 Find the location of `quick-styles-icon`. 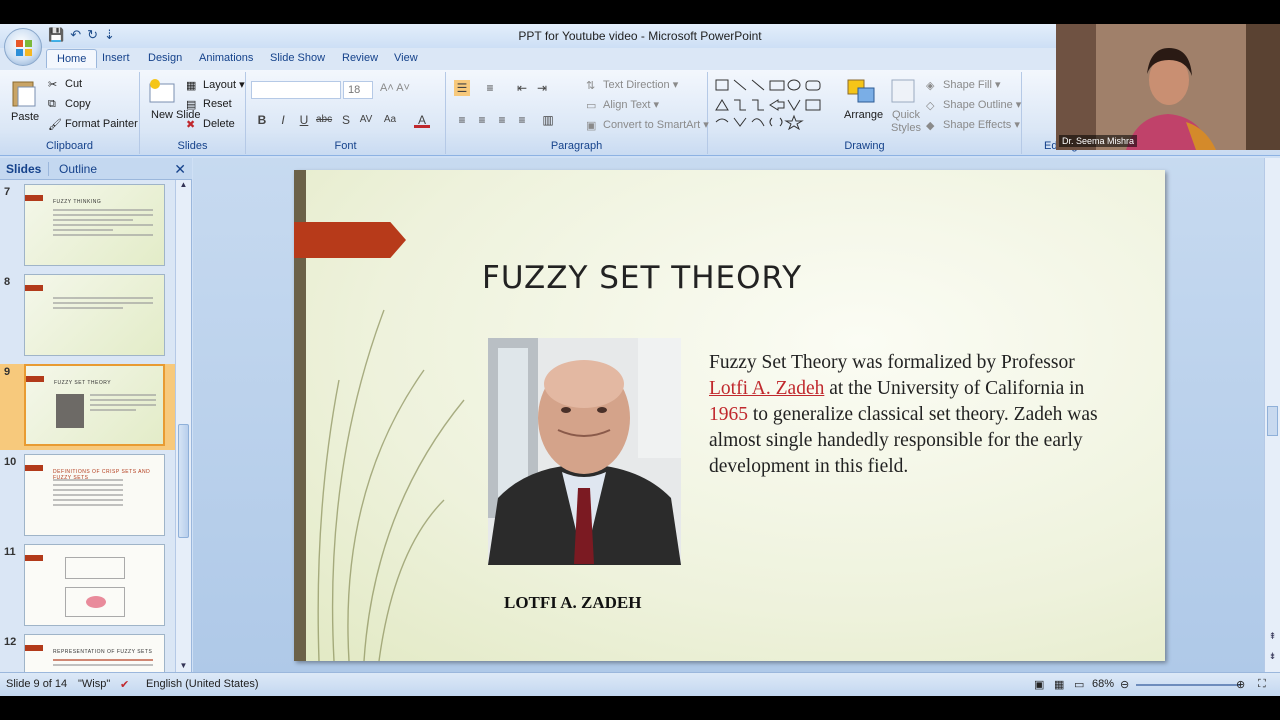

quick-styles-icon is located at coordinates (903, 91).